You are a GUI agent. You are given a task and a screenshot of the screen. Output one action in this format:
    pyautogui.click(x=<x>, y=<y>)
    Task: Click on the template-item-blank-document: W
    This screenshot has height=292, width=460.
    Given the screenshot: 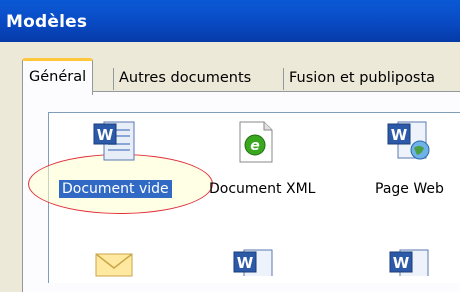 What is the action you would take?
    pyautogui.click(x=116, y=141)
    